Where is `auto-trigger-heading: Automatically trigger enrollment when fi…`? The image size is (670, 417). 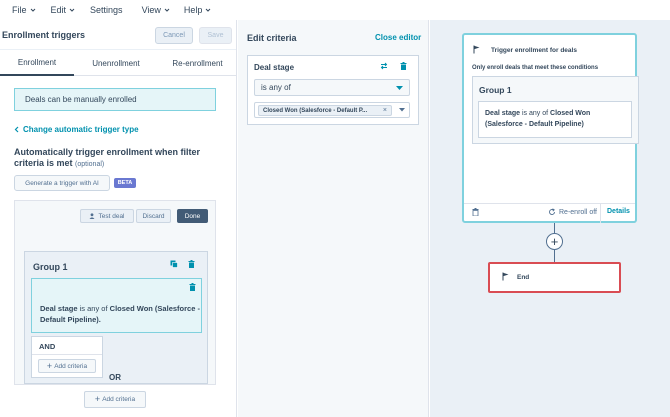 auto-trigger-heading: Automatically trigger enrollment when fi… is located at coordinates (107, 157).